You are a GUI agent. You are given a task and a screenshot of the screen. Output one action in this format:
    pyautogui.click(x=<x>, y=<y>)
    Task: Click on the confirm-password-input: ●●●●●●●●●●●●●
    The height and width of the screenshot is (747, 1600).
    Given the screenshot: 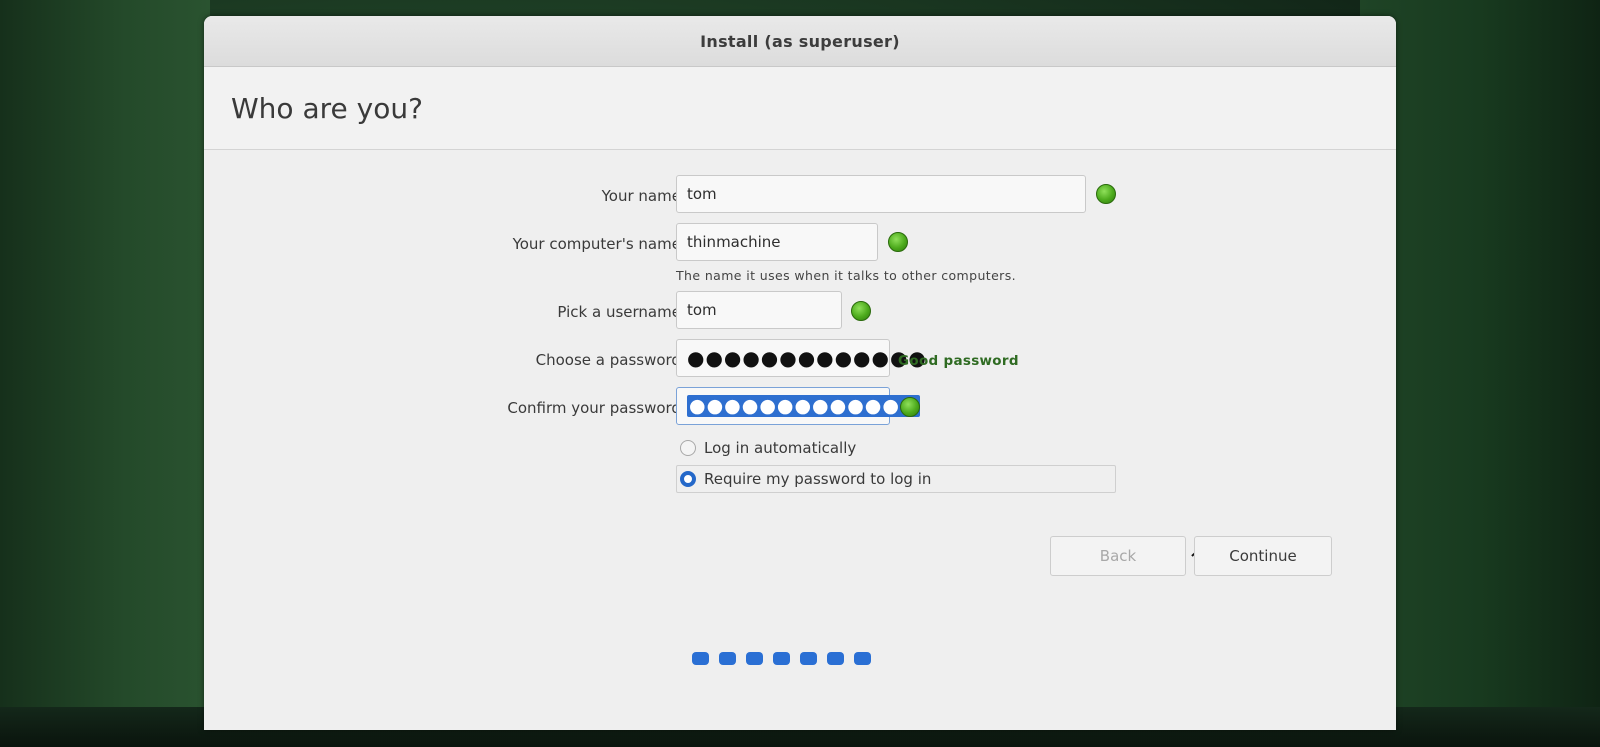 What is the action you would take?
    pyautogui.click(x=798, y=406)
    